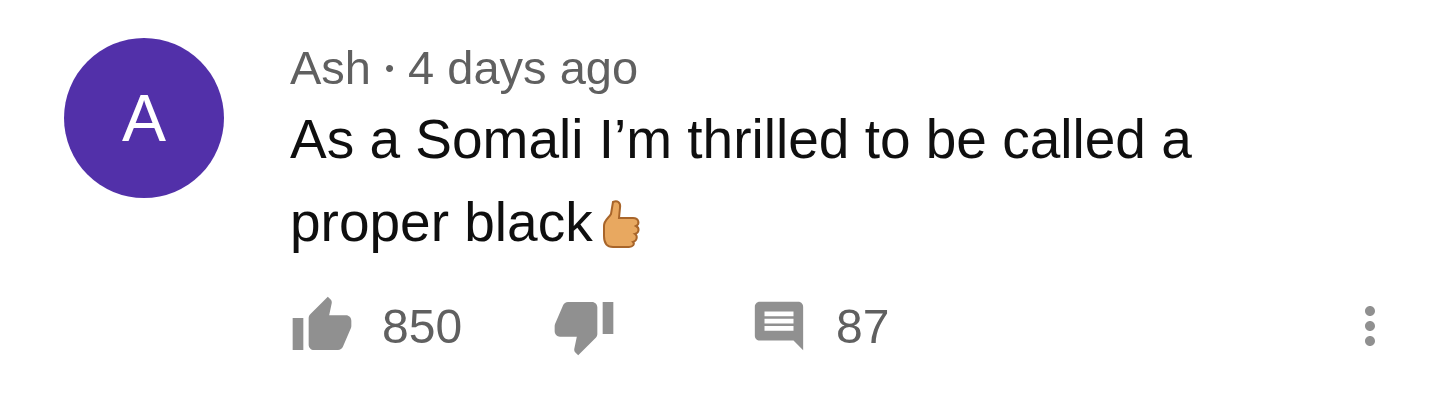 The image size is (1440, 420). I want to click on author-name: Ash, so click(330, 68).